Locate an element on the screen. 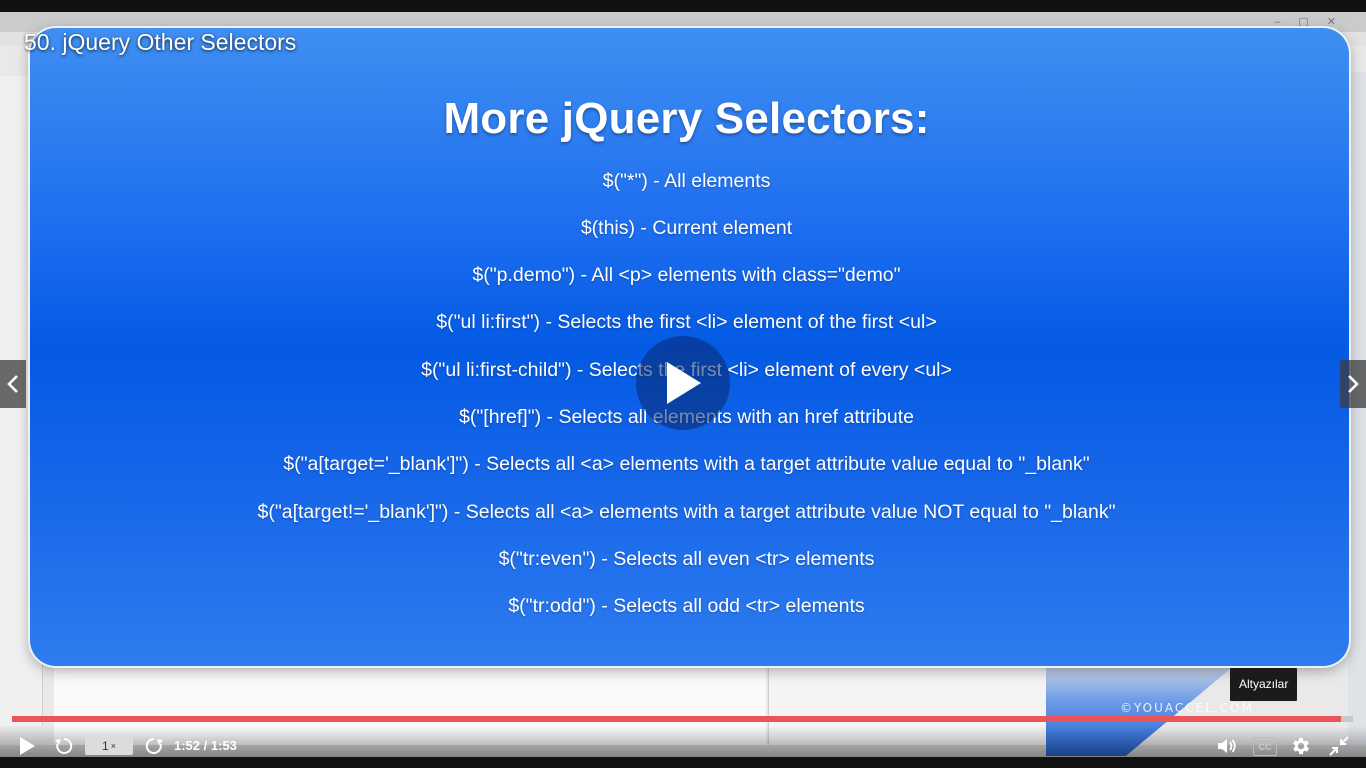 The width and height of the screenshot is (1366, 768). next-lecture-button is located at coordinates (1353, 384).